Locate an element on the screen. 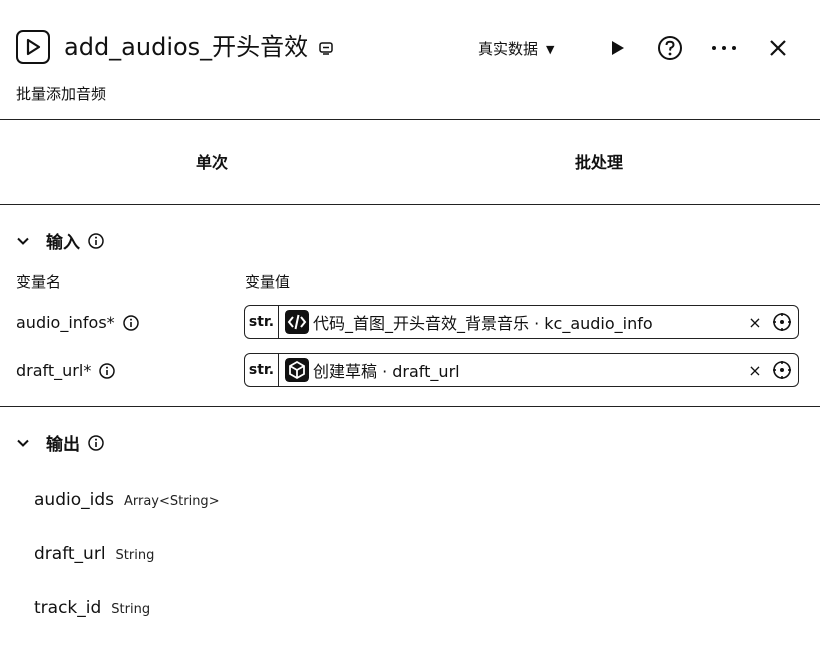 The image size is (820, 659). code-node-icon is located at coordinates (297, 322).